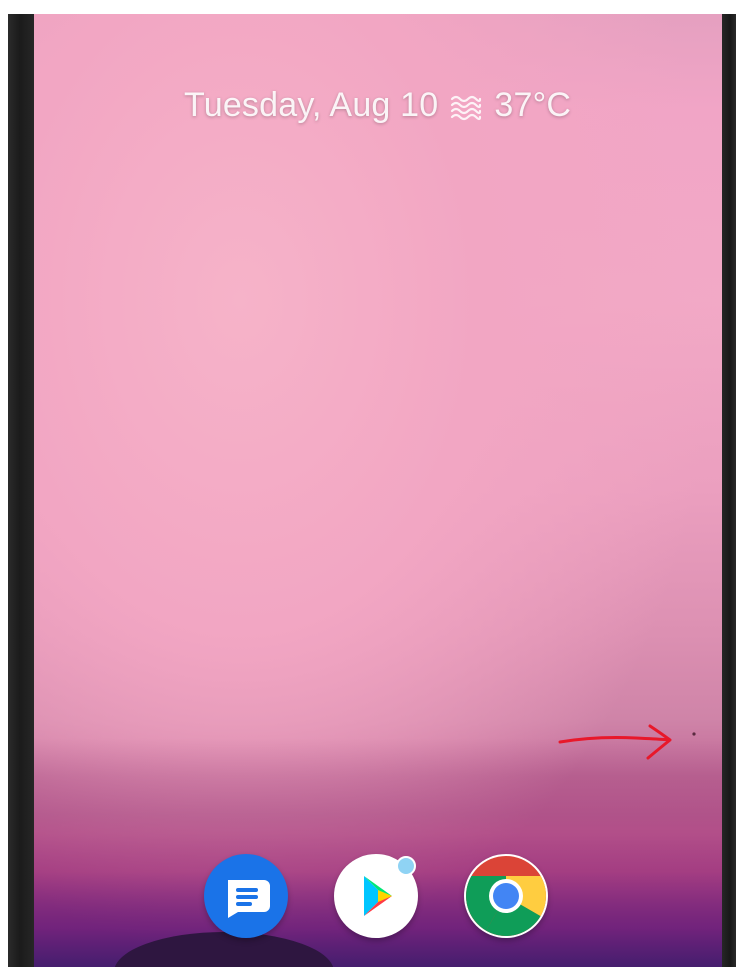  I want to click on chrome-icon, so click(506, 896).